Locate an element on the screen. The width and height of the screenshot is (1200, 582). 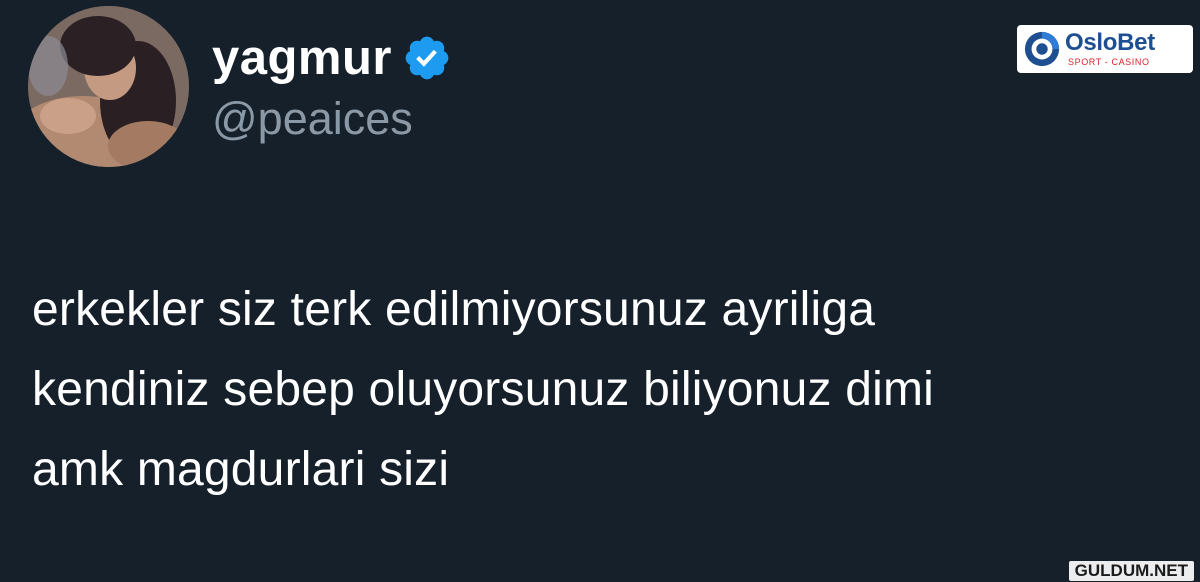
brand-badge: OsloBet SPORT - CASINO is located at coordinates (1105, 49).